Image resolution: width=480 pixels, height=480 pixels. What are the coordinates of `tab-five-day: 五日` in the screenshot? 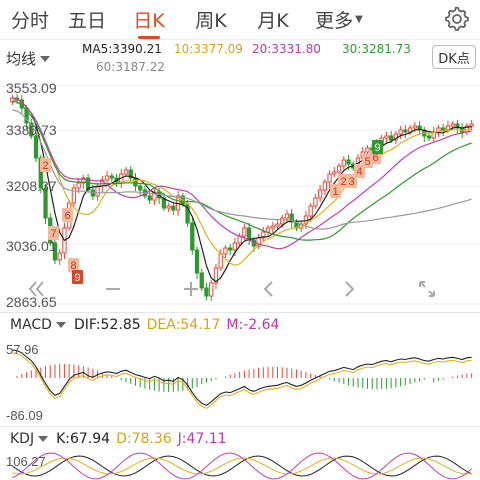 It's located at (87, 20).